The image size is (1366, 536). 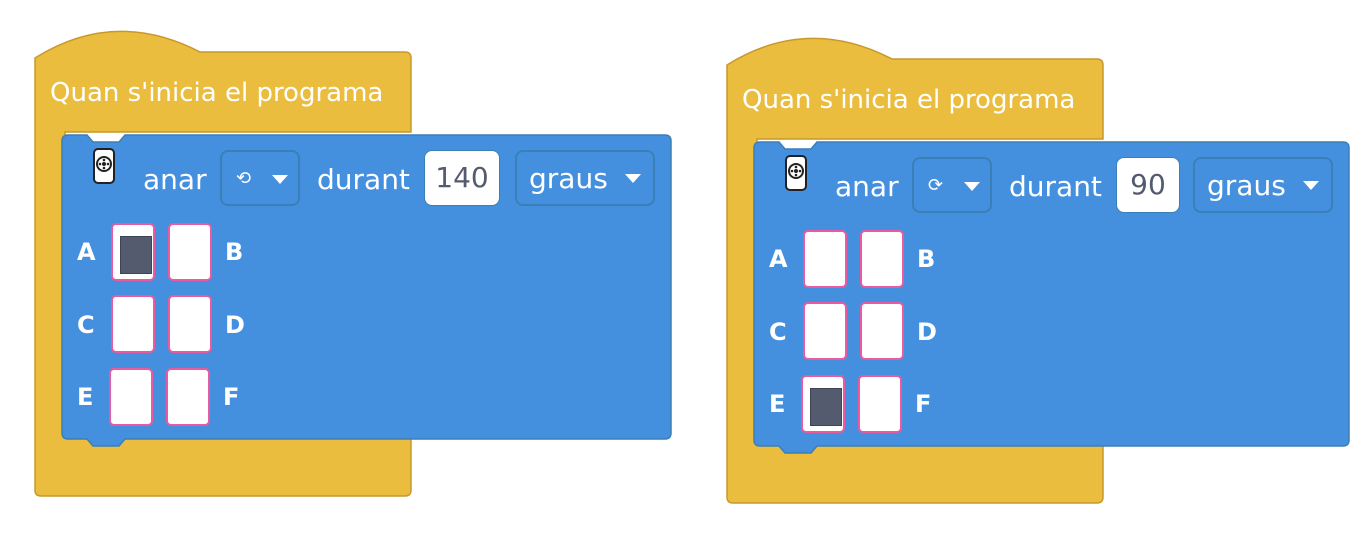 I want to click on clockwise-icon: ⟳, so click(x=936, y=185).